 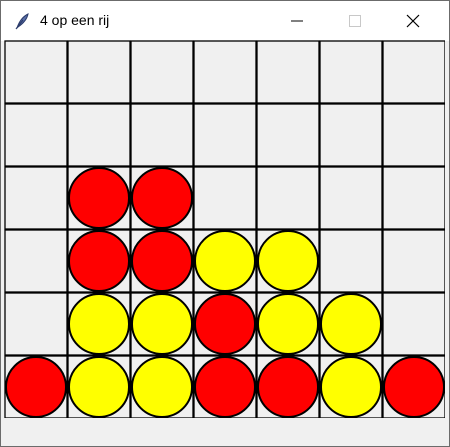 What do you see at coordinates (288, 72) in the screenshot?
I see `board-cell-r1-c5` at bounding box center [288, 72].